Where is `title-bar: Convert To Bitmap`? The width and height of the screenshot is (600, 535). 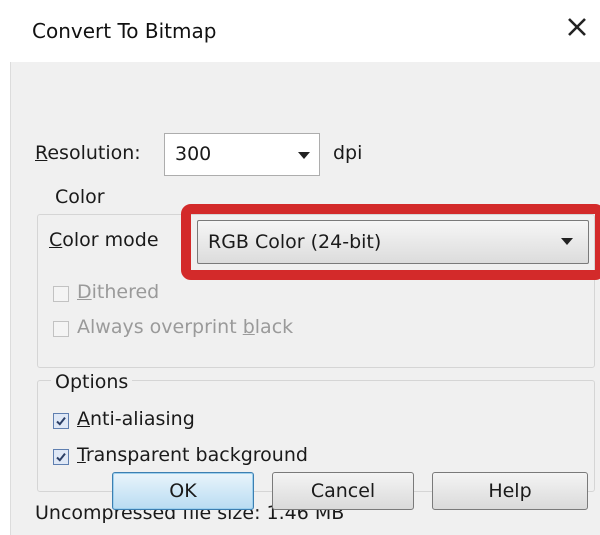 title-bar: Convert To Bitmap is located at coordinates (305, 31).